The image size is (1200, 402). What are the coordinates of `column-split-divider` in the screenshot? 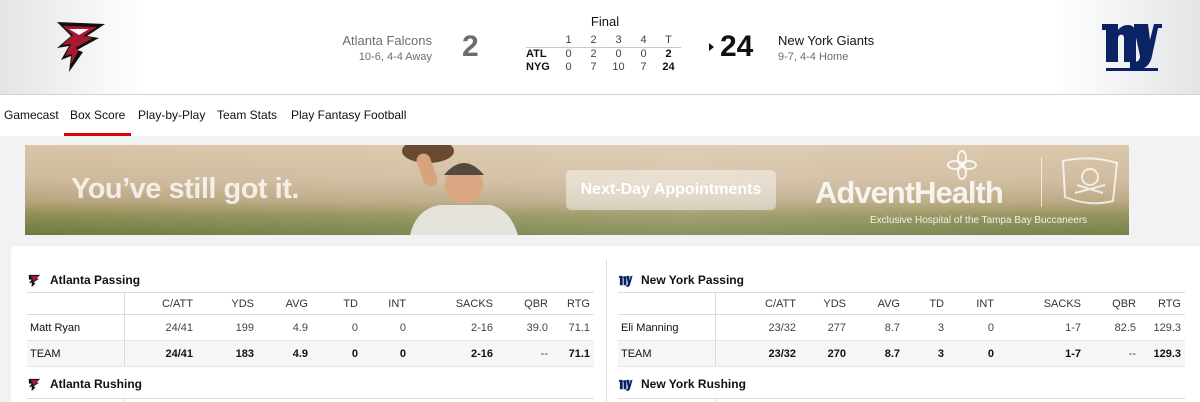 It's located at (606, 331).